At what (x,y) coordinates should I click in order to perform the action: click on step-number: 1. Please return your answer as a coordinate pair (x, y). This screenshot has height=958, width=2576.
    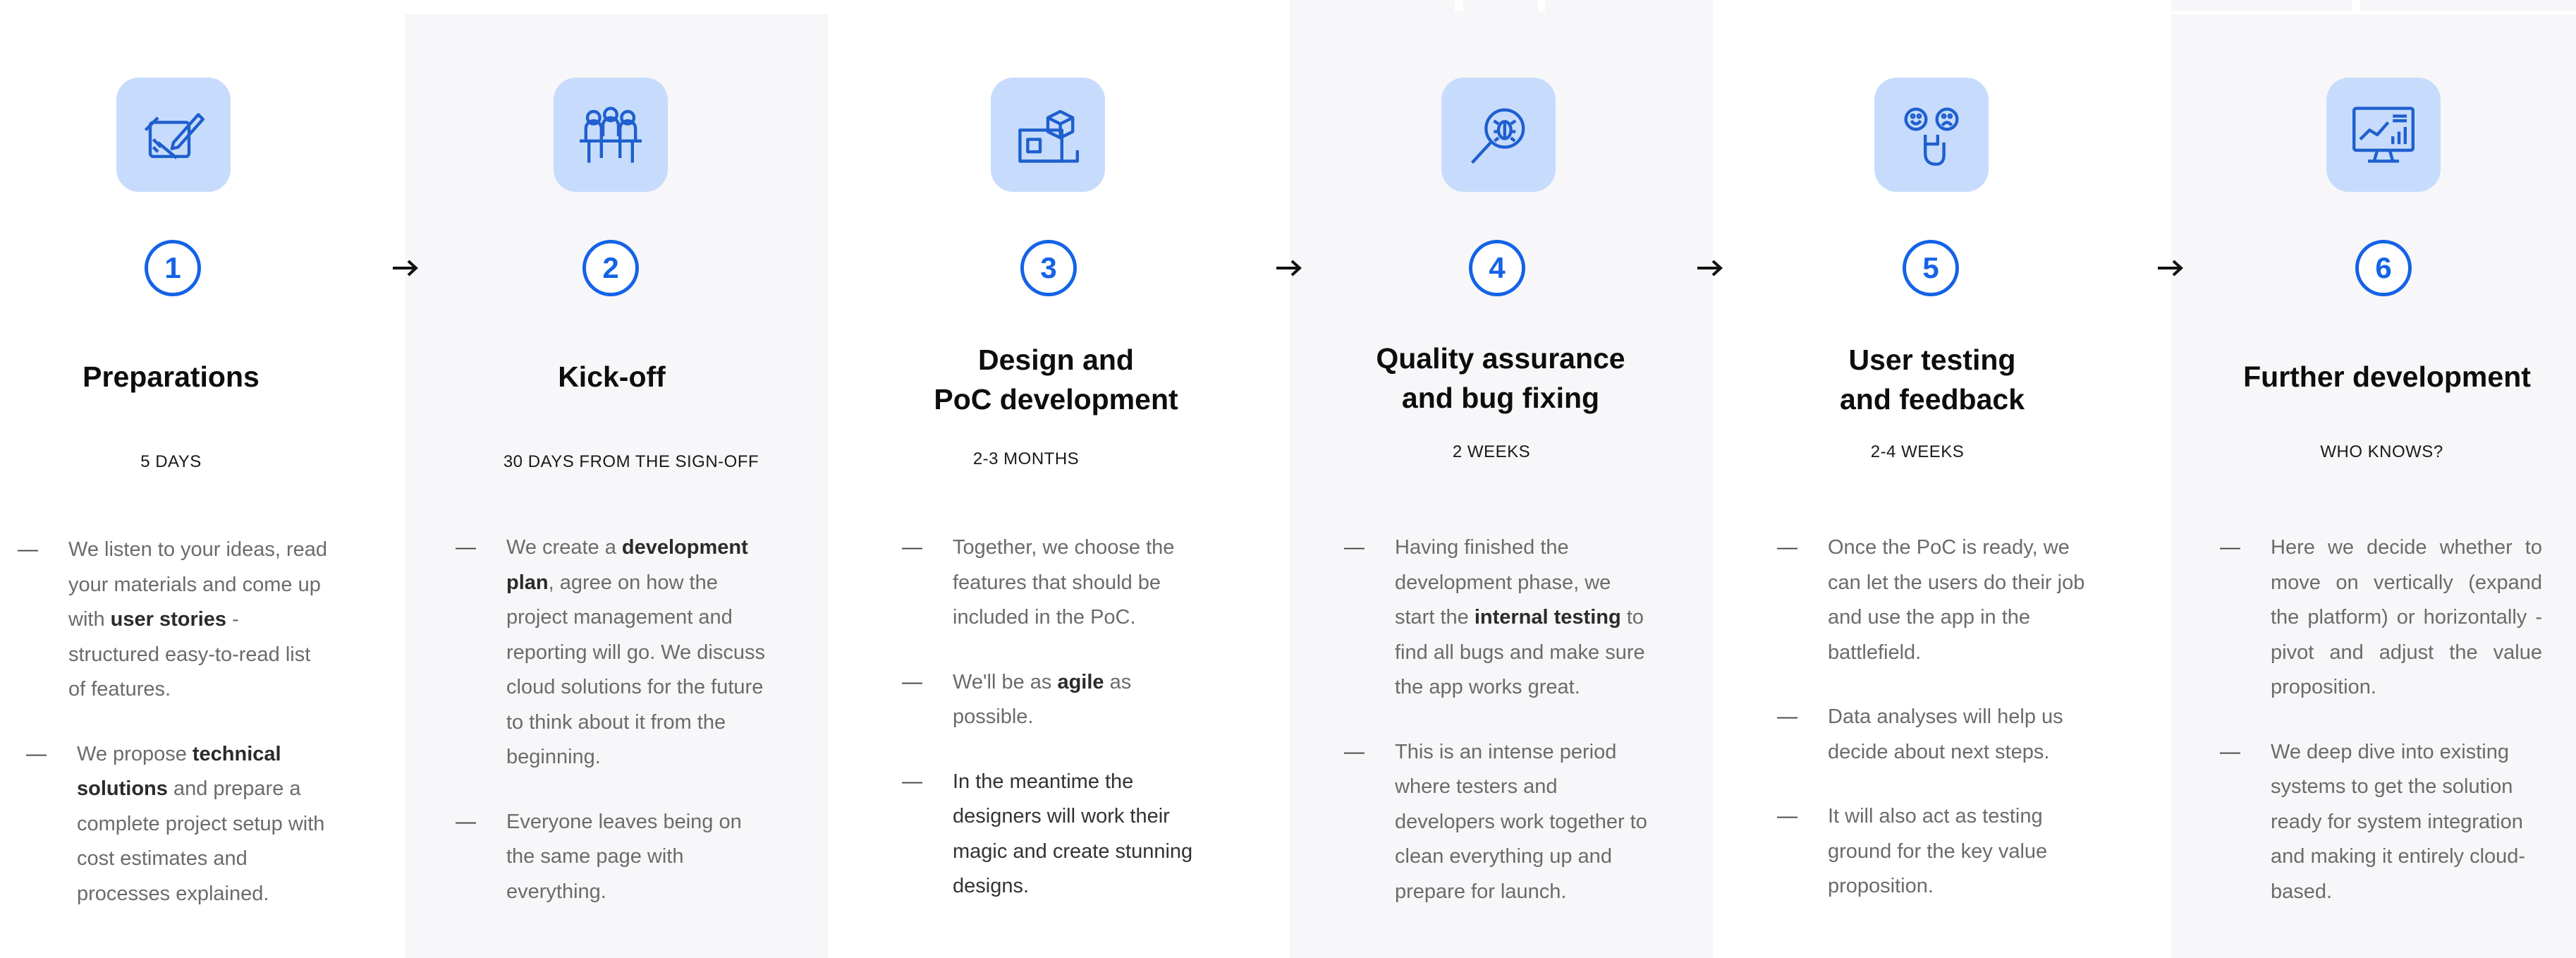
    Looking at the image, I should click on (173, 268).